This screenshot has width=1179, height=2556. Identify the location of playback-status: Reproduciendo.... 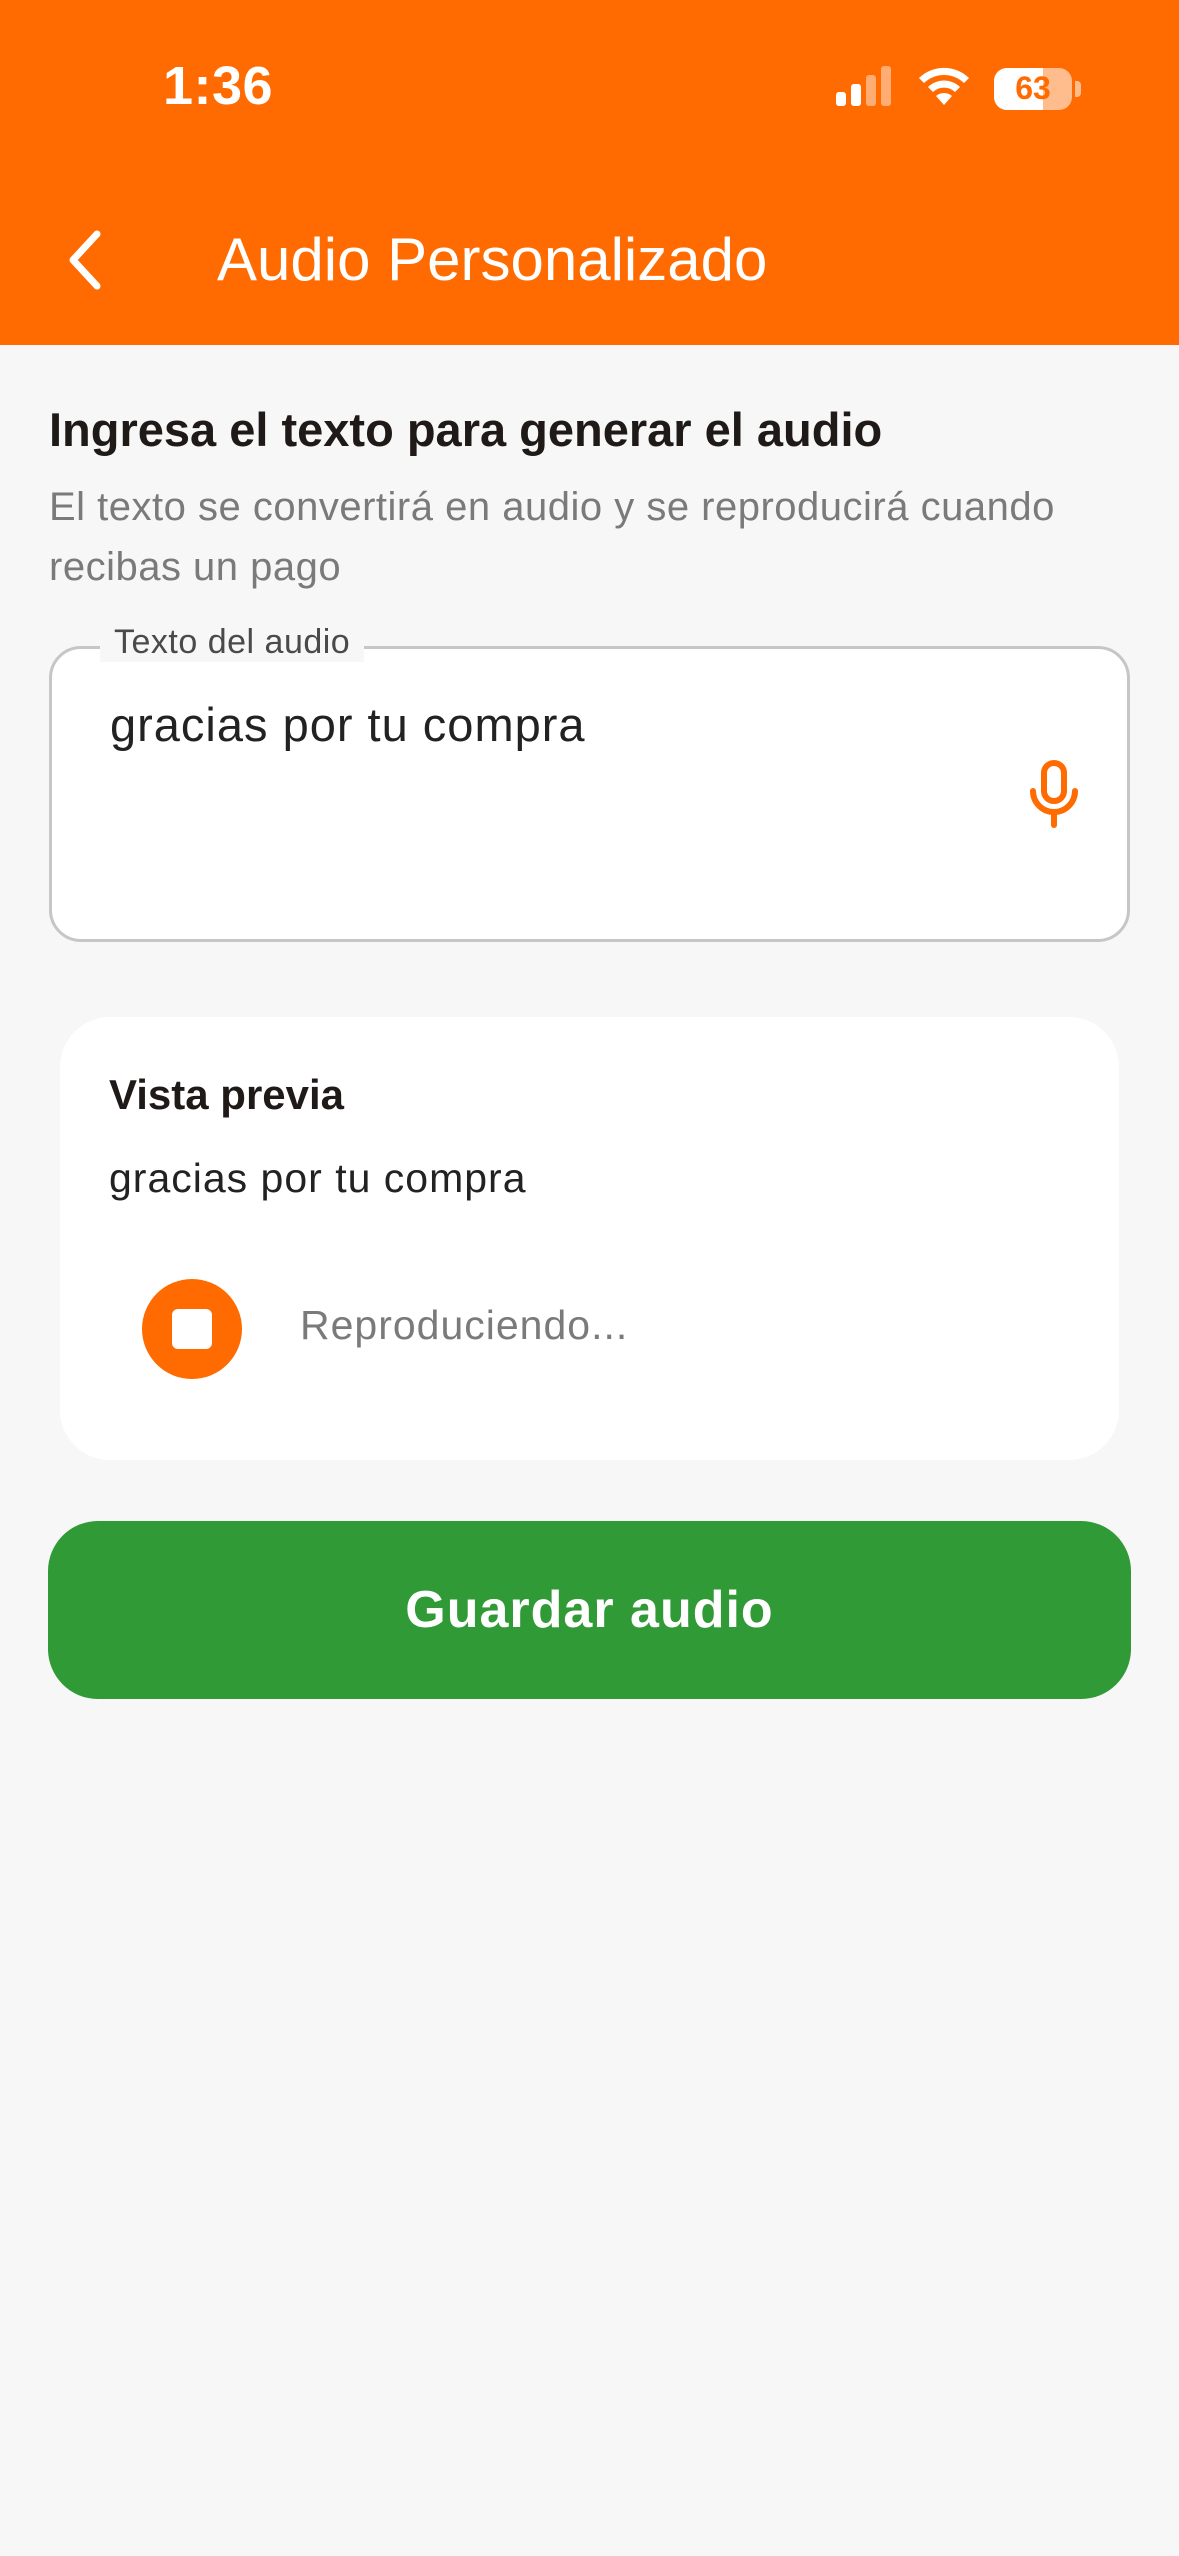
(464, 1325).